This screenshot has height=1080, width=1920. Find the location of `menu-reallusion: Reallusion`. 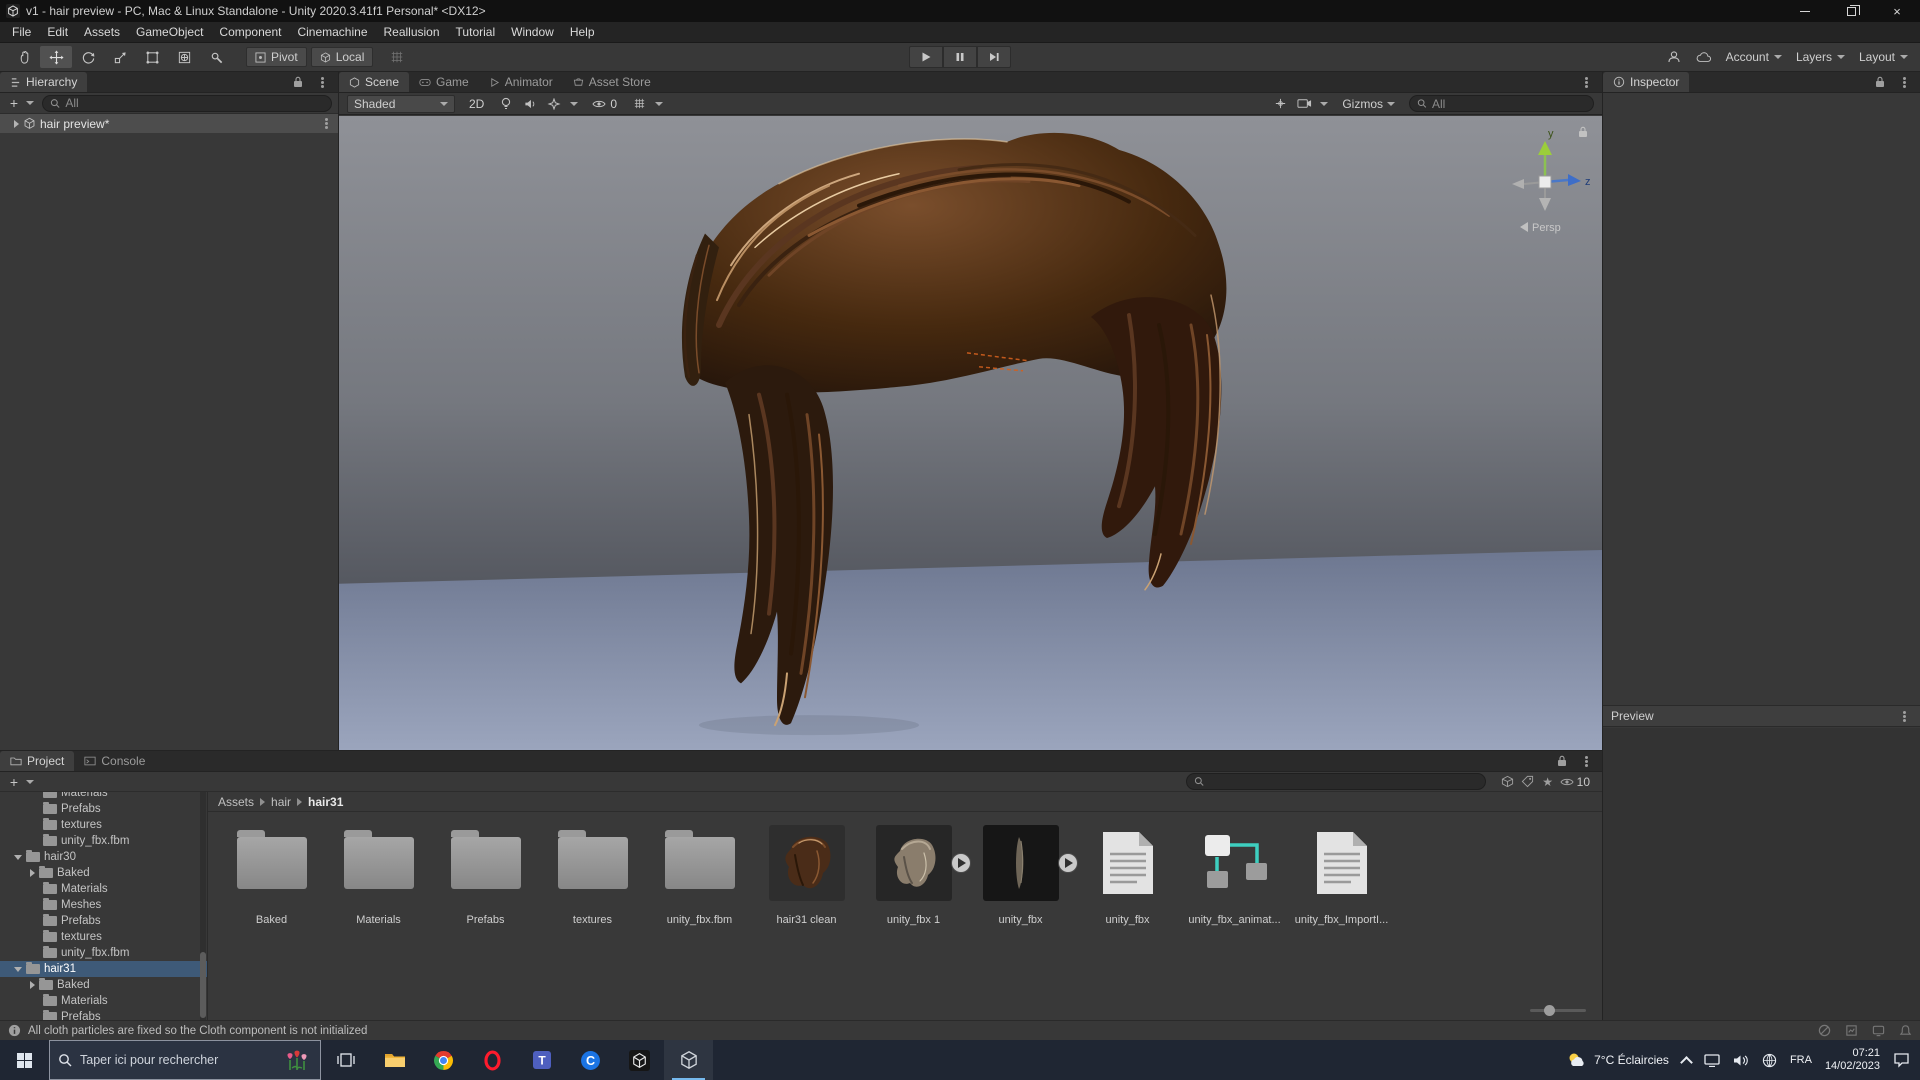

menu-reallusion: Reallusion is located at coordinates (412, 32).